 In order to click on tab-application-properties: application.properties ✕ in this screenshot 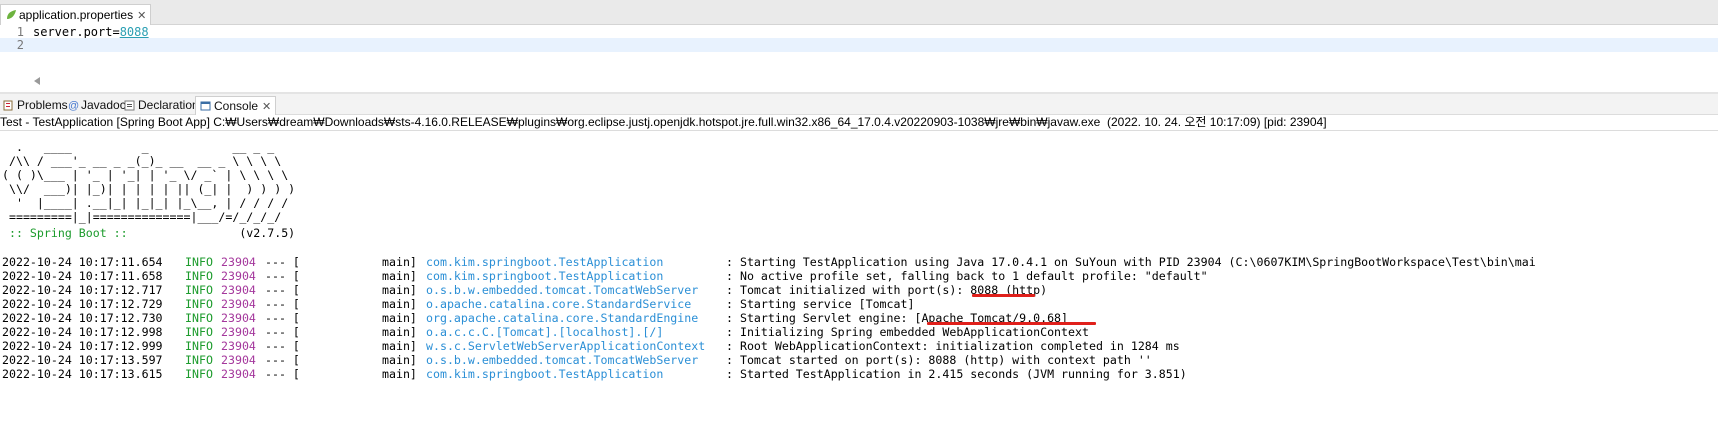, I will do `click(76, 14)`.